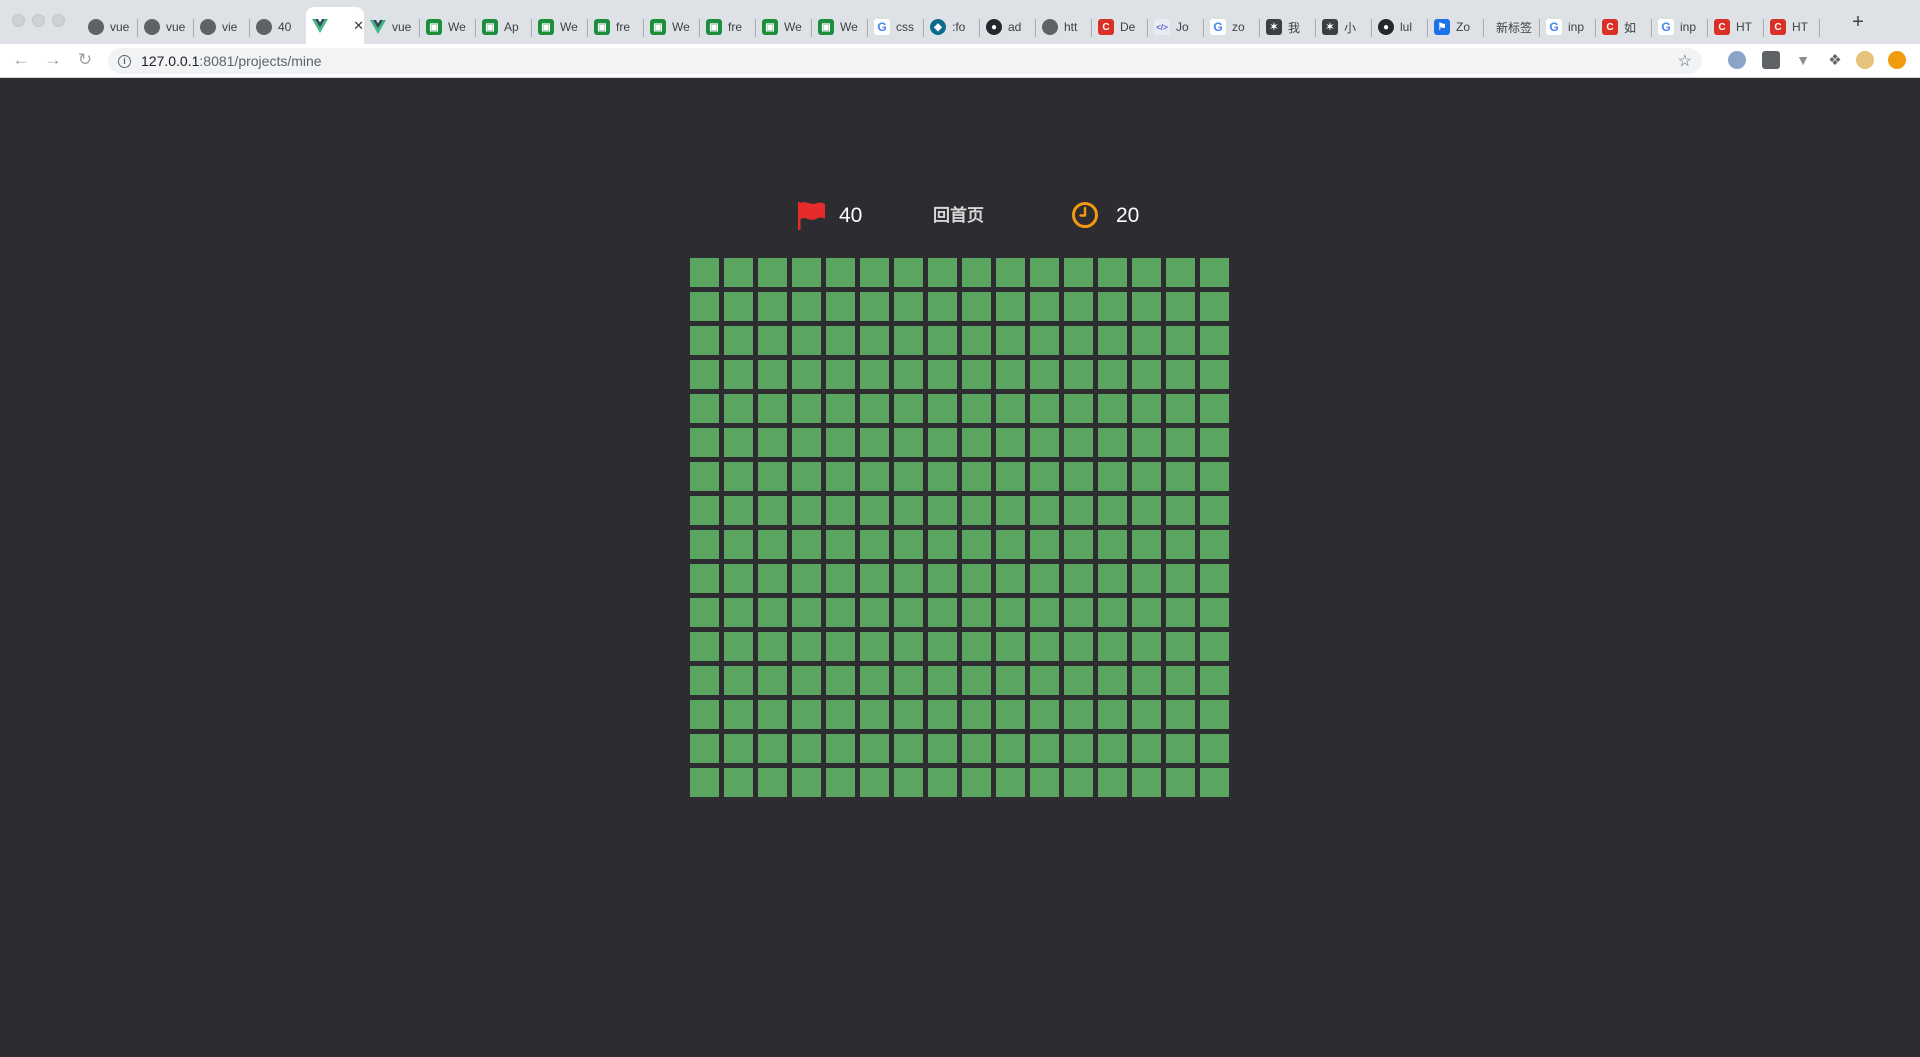 Image resolution: width=1920 pixels, height=1057 pixels. What do you see at coordinates (1232, 27) in the screenshot?
I see `browser-tab: Gzo` at bounding box center [1232, 27].